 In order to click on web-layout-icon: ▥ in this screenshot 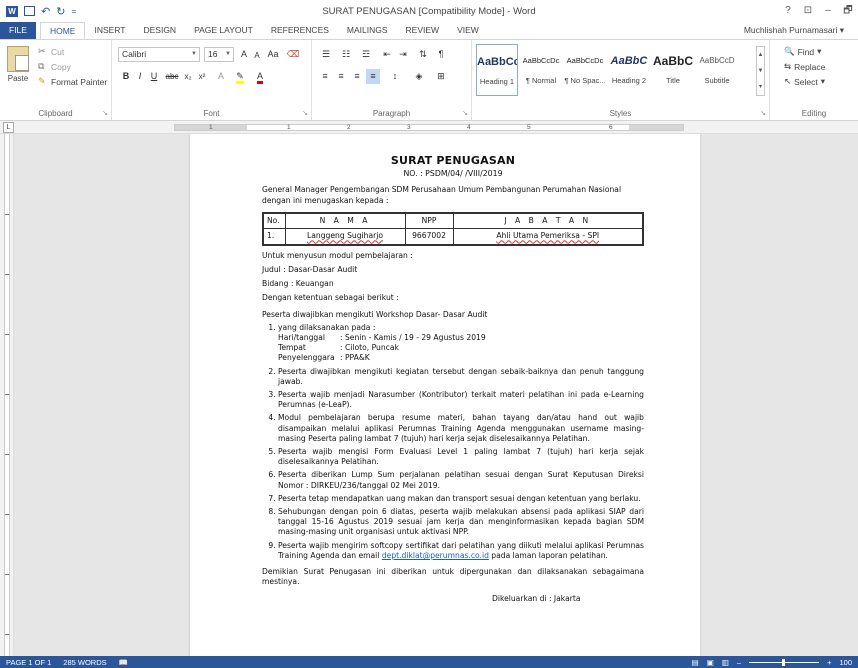, I will do `click(725, 662)`.